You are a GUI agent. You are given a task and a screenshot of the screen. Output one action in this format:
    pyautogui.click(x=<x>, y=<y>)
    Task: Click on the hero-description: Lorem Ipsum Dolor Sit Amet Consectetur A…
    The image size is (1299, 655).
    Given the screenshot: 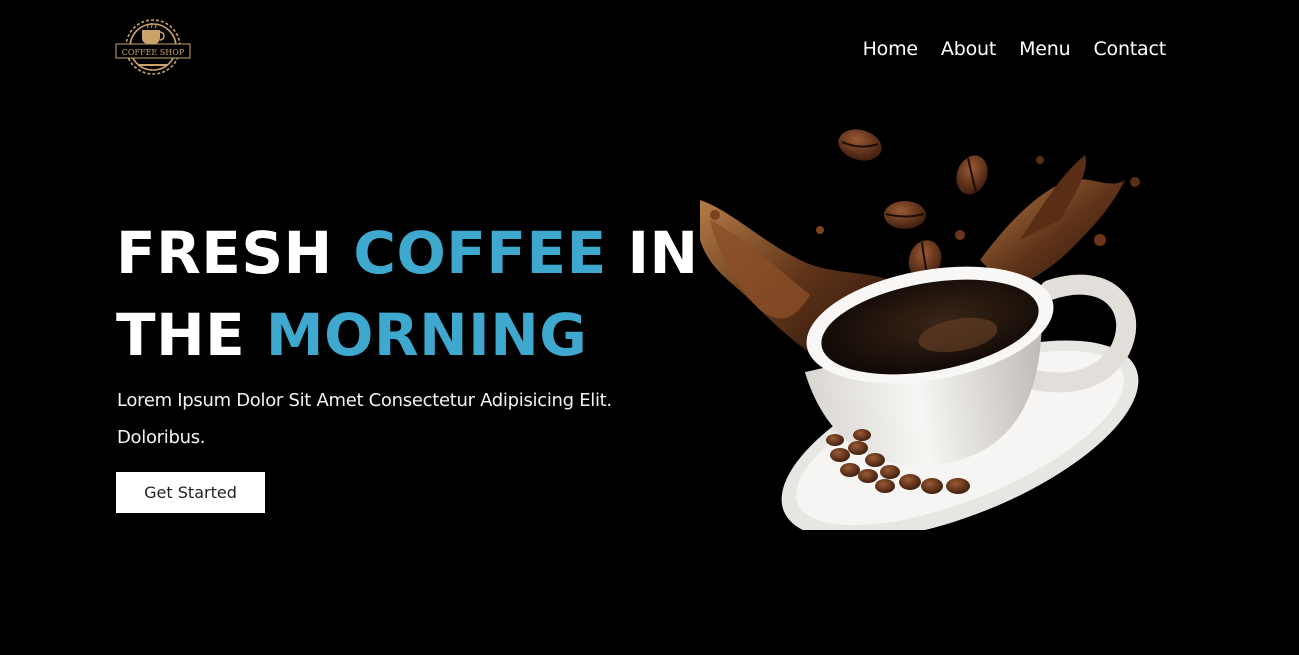 What is the action you would take?
    pyautogui.click(x=377, y=419)
    